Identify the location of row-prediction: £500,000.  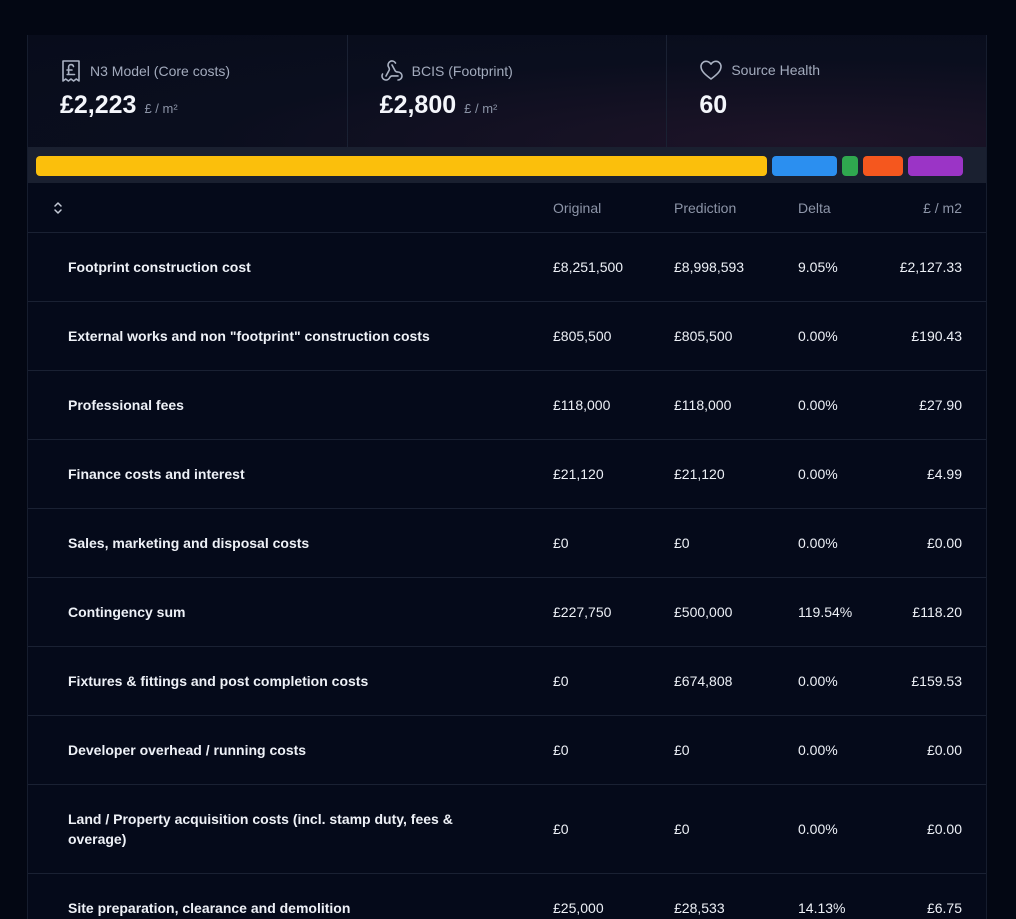
(703, 612).